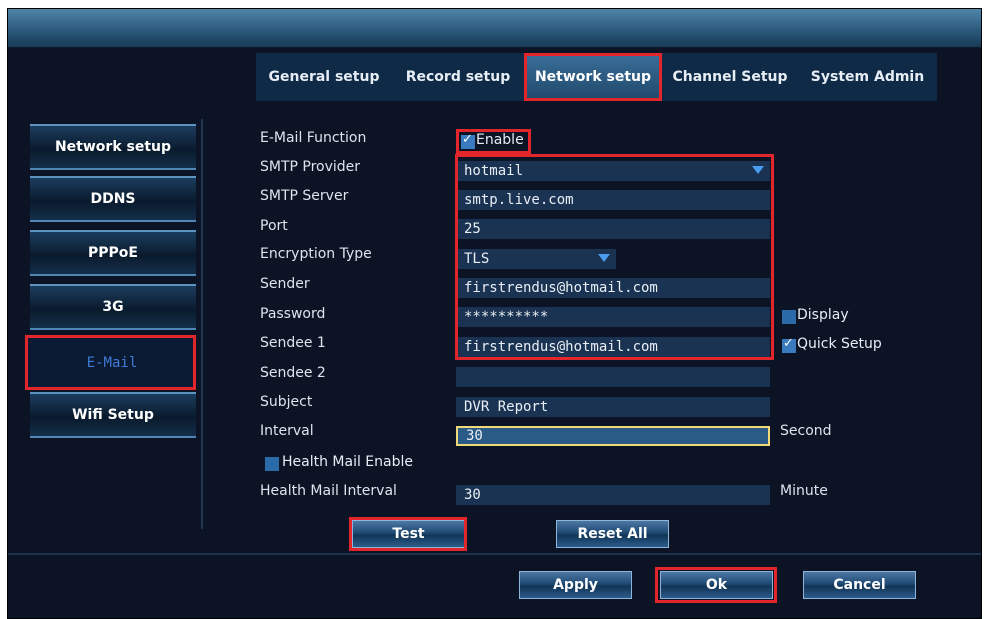 The width and height of the screenshot is (987, 619). Describe the element at coordinates (310, 167) in the screenshot. I see `smtp-provider-label: SMTP Provider` at that location.